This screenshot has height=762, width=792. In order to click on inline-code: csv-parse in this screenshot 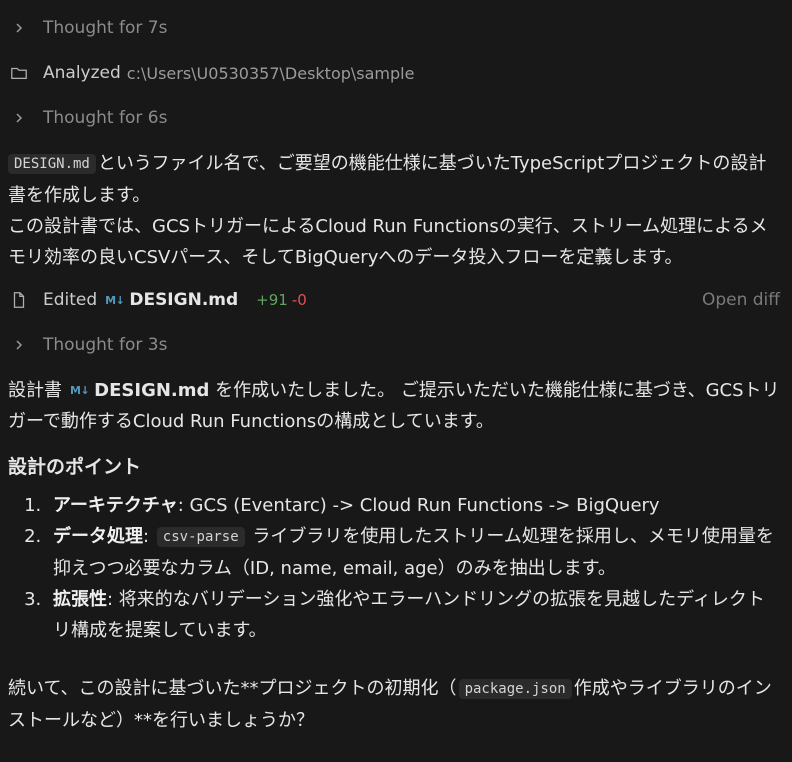, I will do `click(200, 537)`.